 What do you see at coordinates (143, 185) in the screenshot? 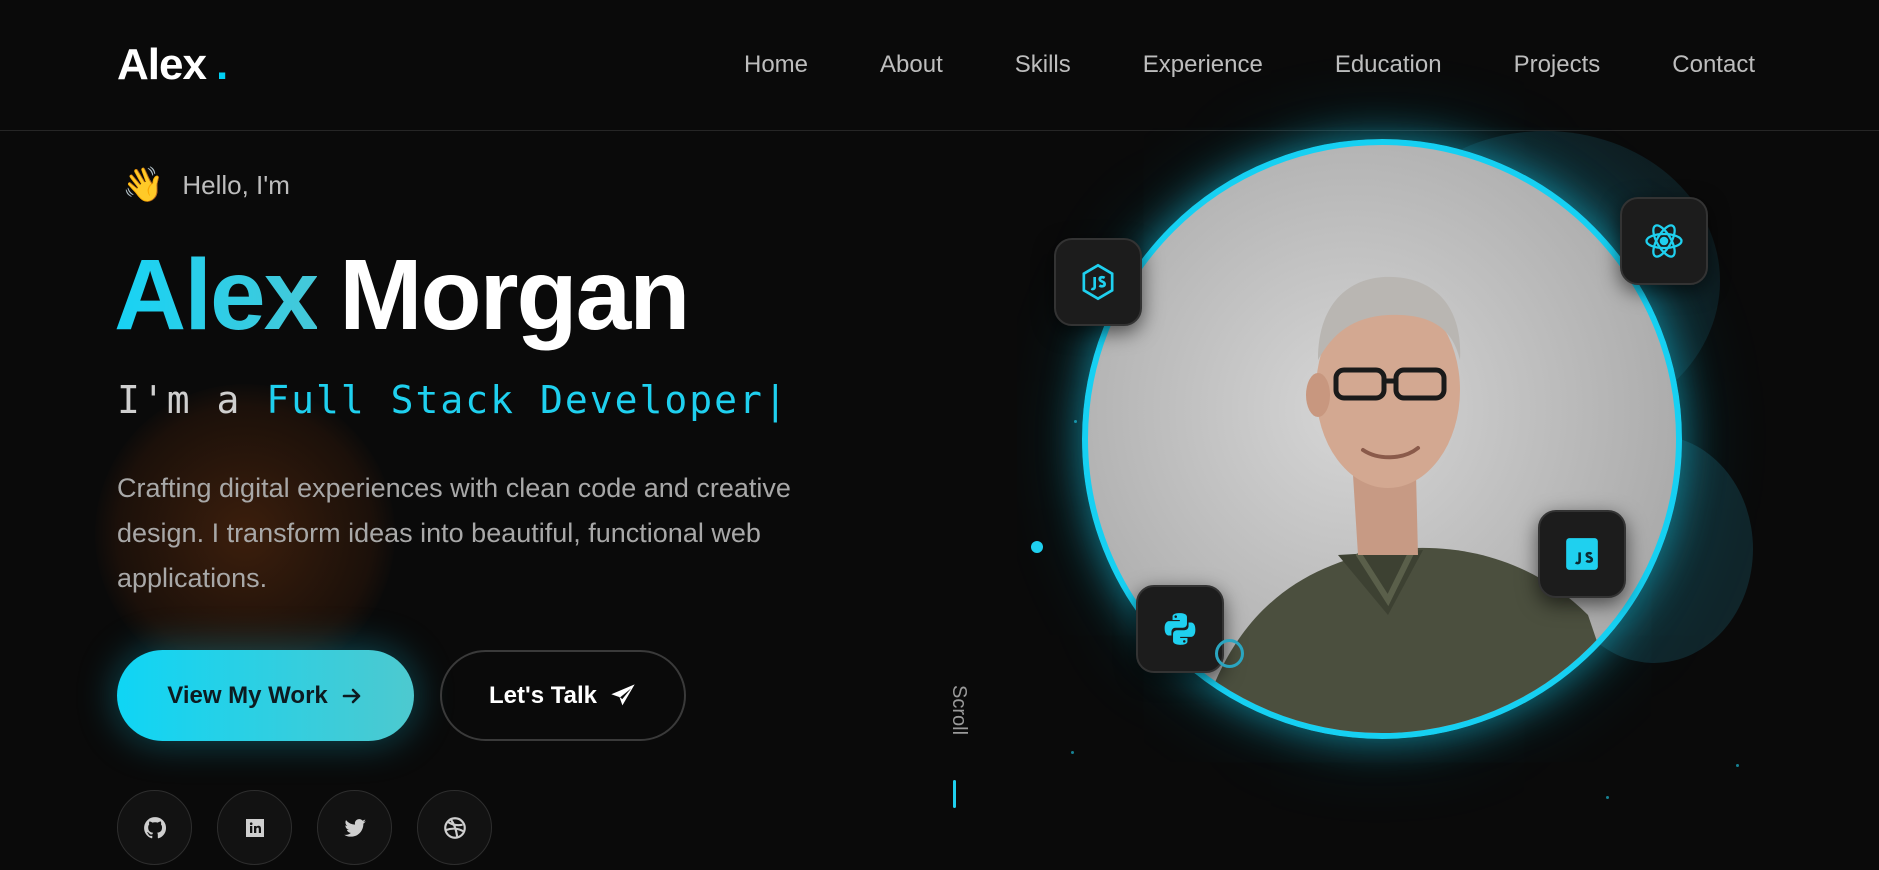
I see `wave-icon: 👋` at bounding box center [143, 185].